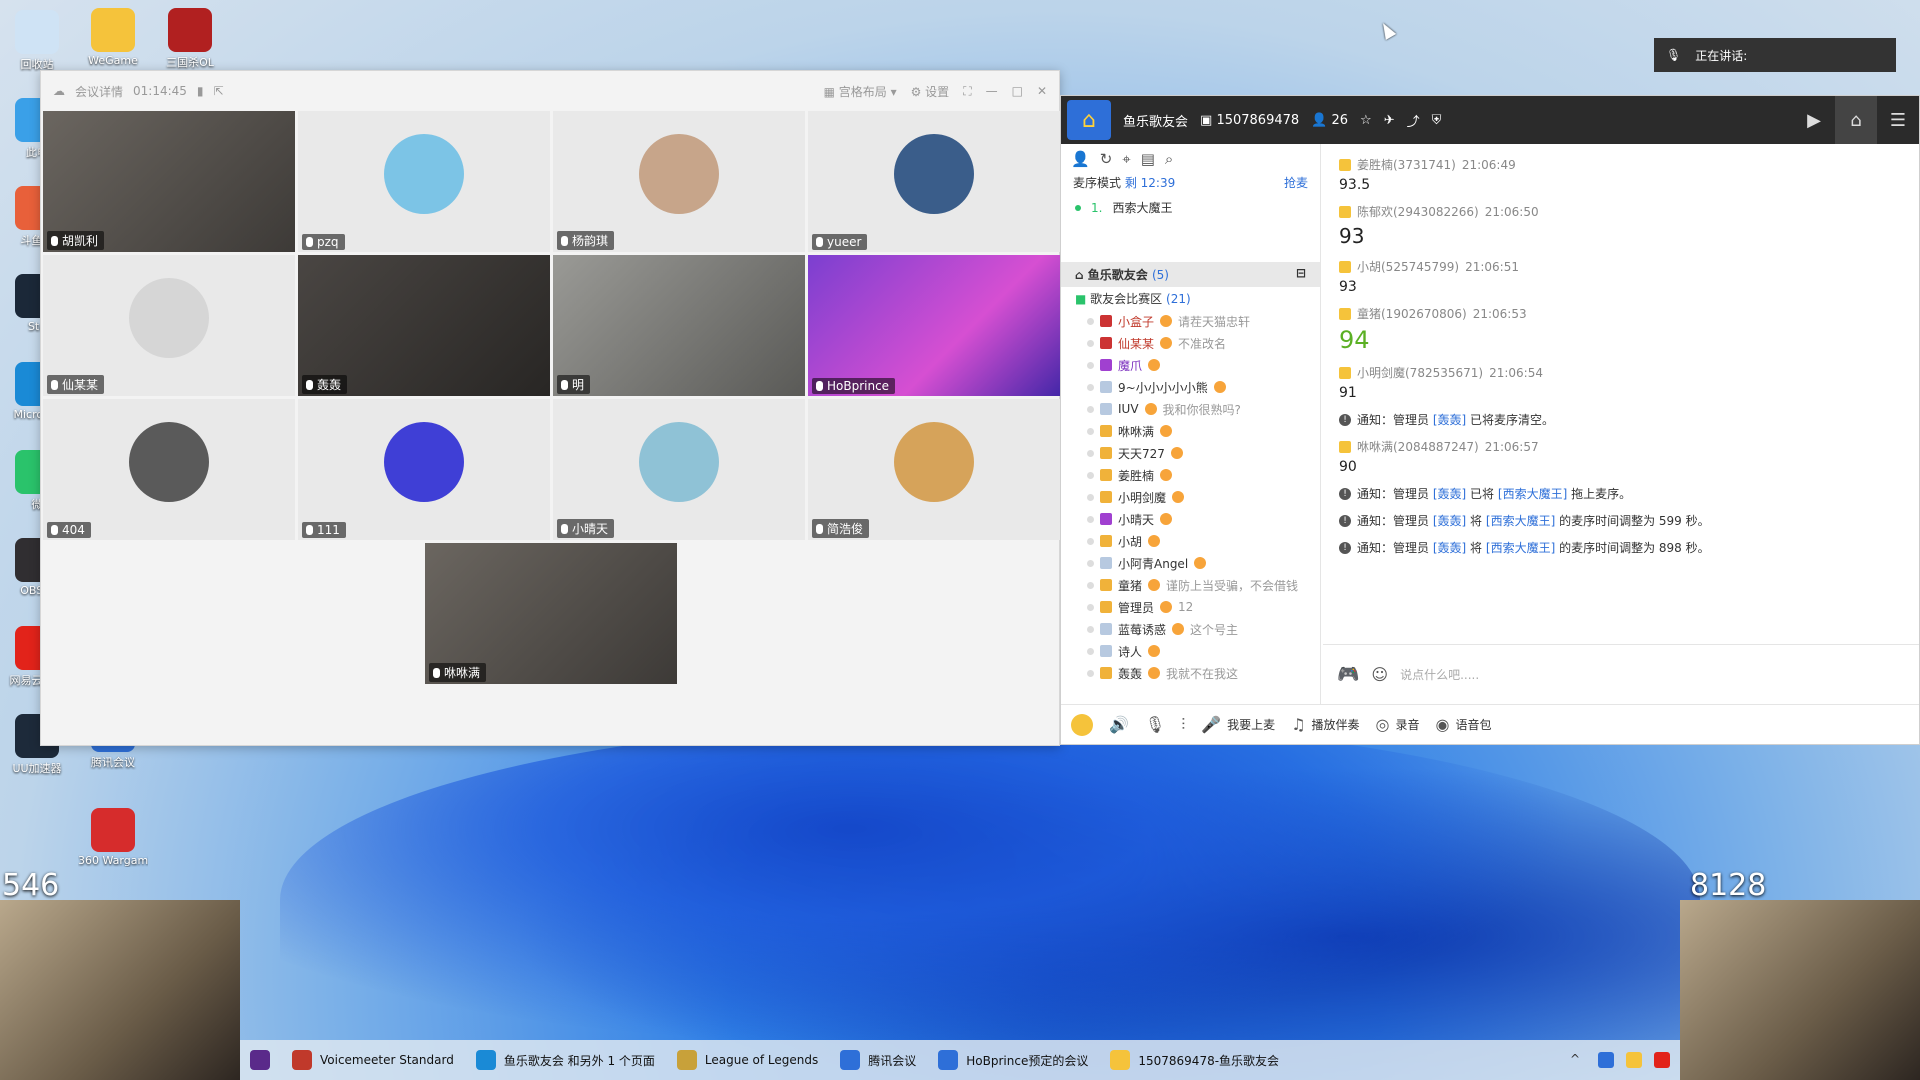 This screenshot has width=1920, height=1080. I want to click on participant-tile: 111, so click(424, 469).